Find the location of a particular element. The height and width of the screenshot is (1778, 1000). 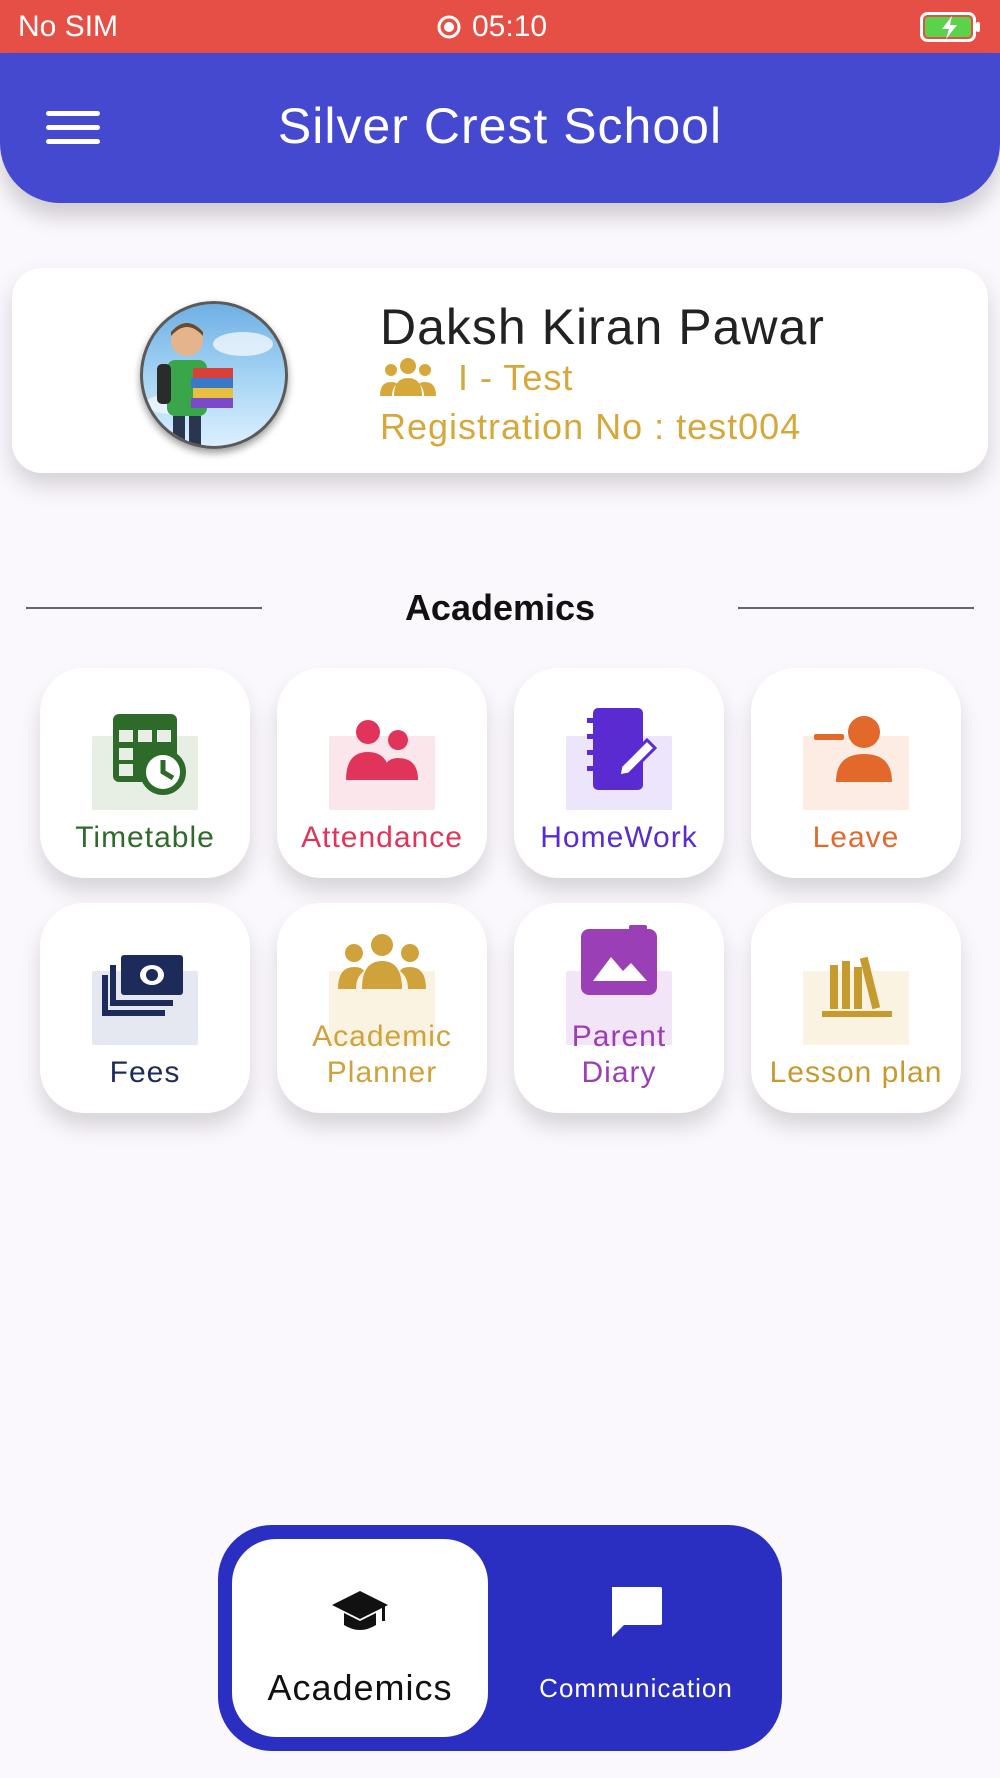

screen-record-icon is located at coordinates (449, 27).